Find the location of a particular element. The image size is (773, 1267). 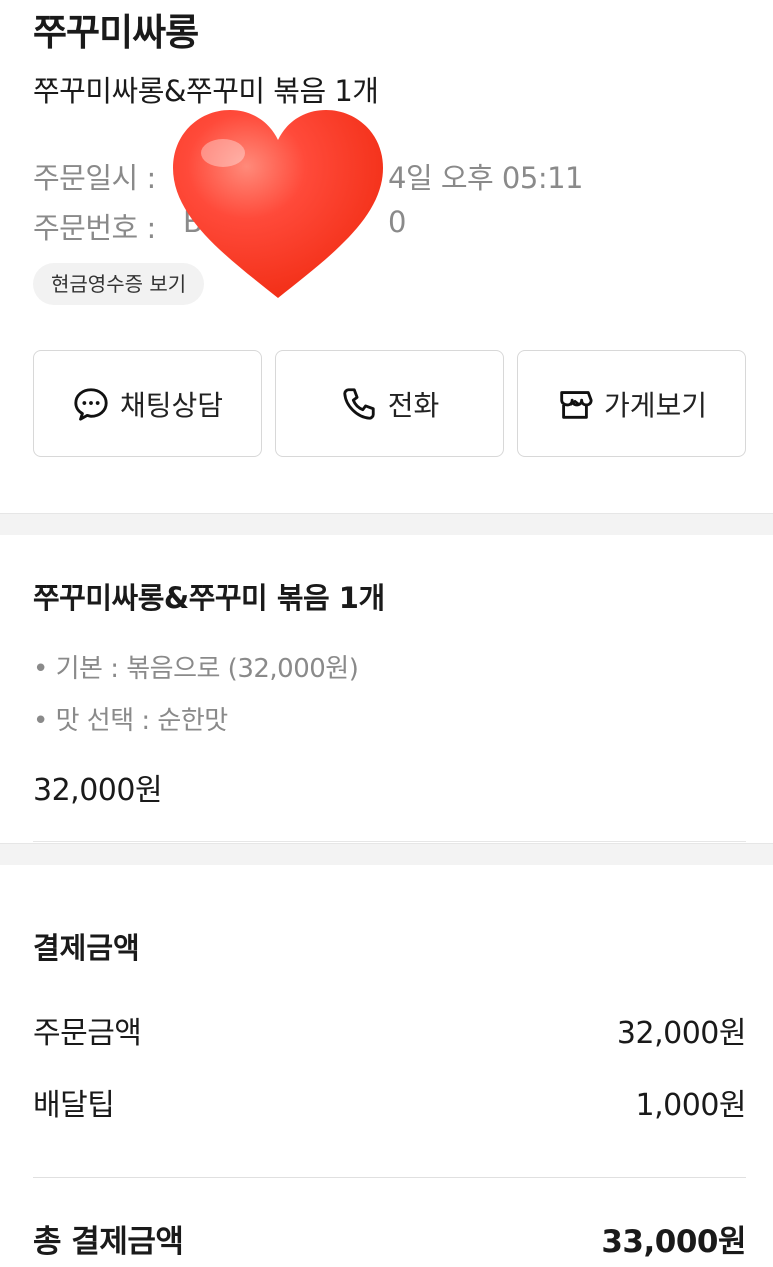

phone-icon is located at coordinates (359, 403).